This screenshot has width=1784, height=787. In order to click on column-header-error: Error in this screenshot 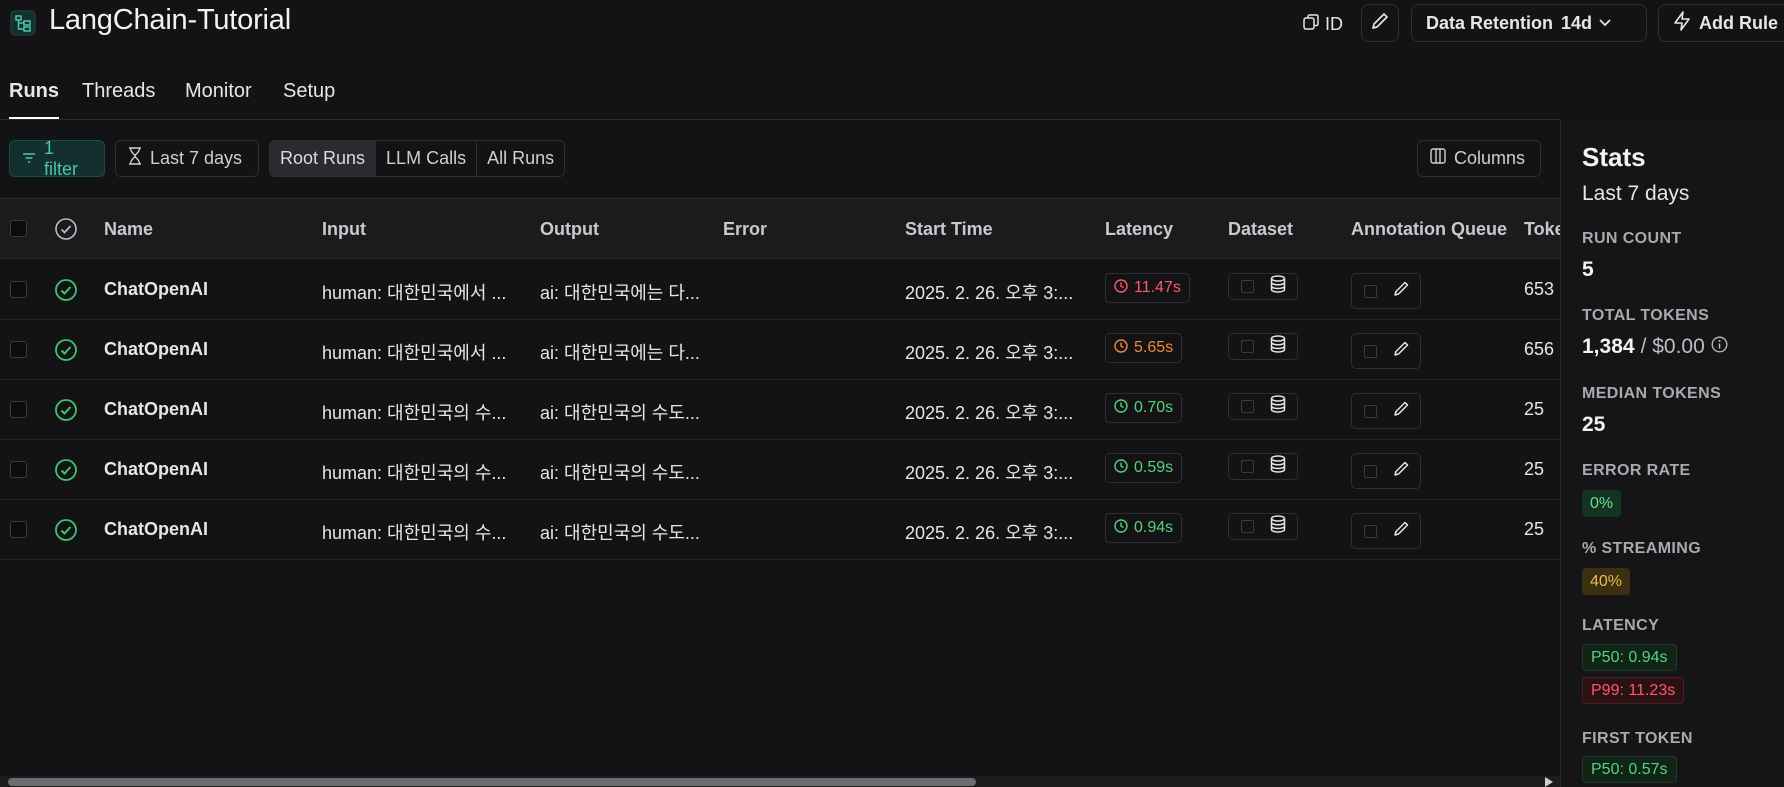, I will do `click(745, 229)`.